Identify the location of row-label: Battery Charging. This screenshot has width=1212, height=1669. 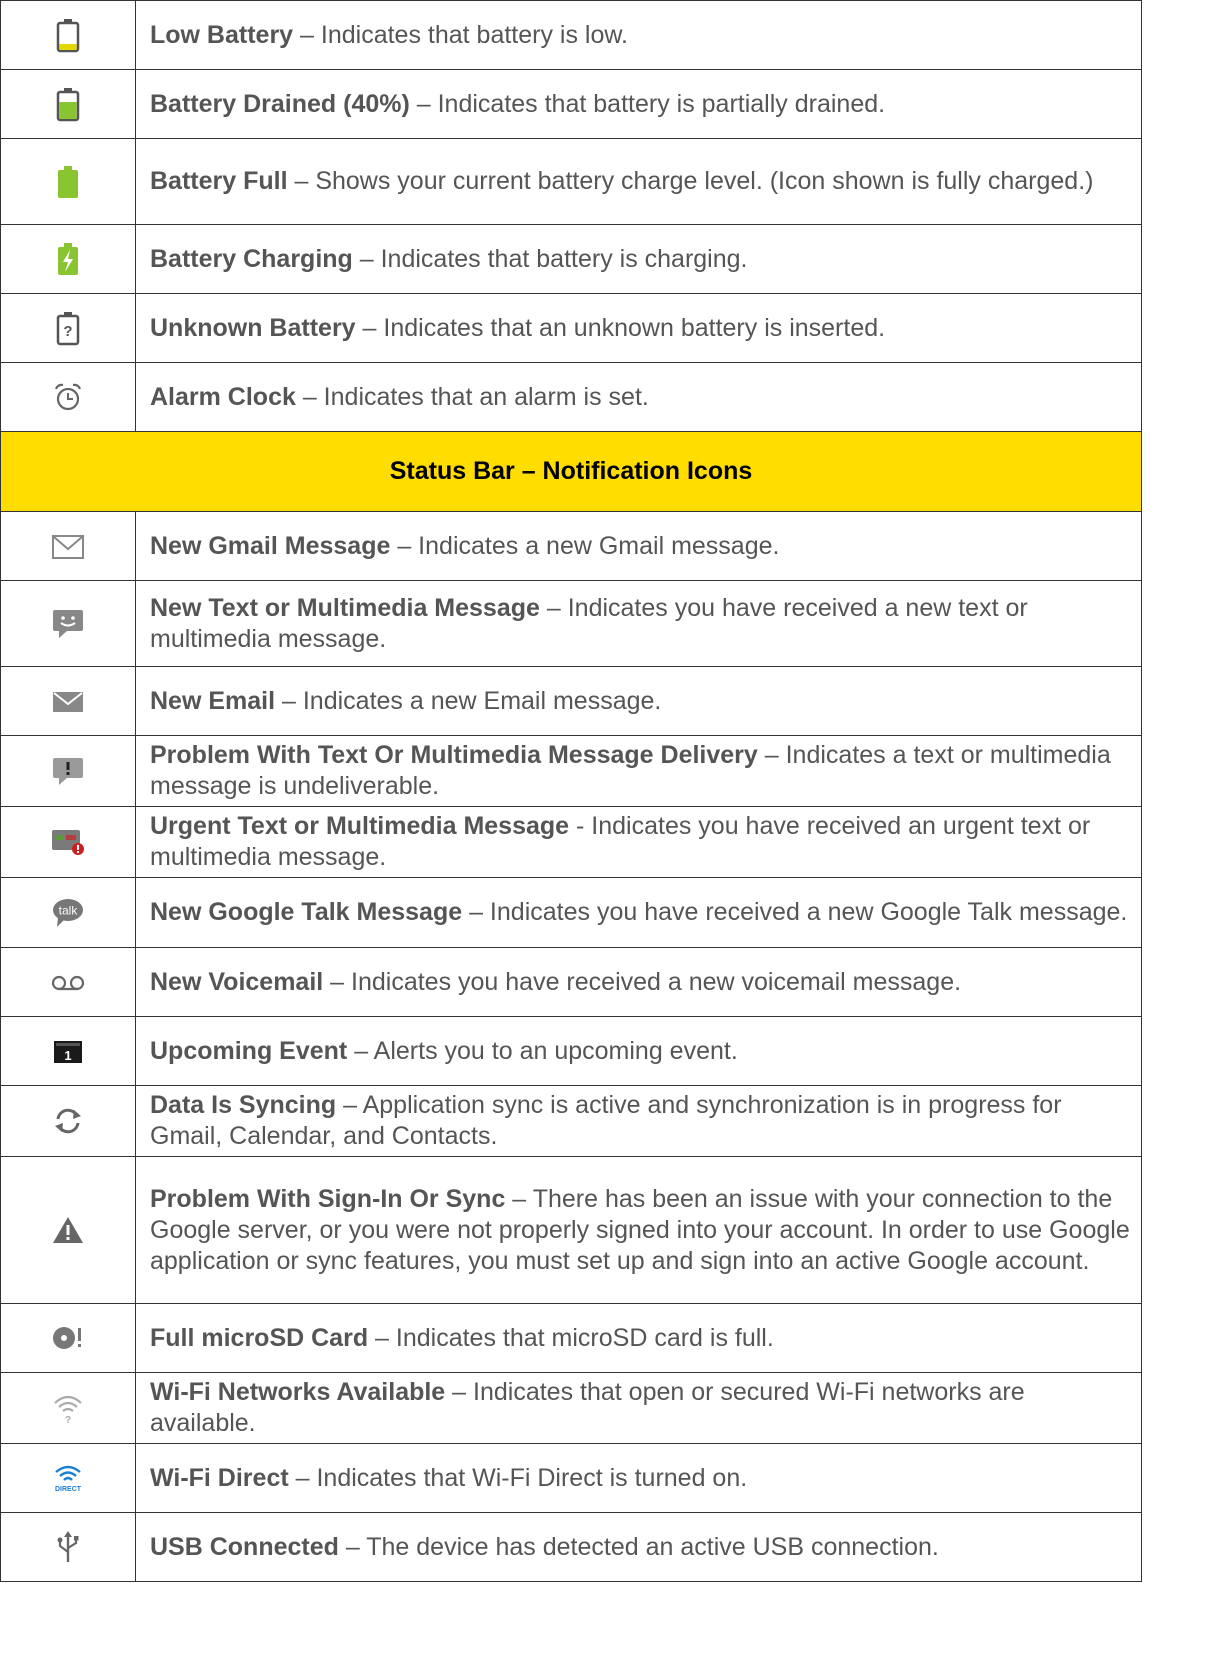
(251, 258).